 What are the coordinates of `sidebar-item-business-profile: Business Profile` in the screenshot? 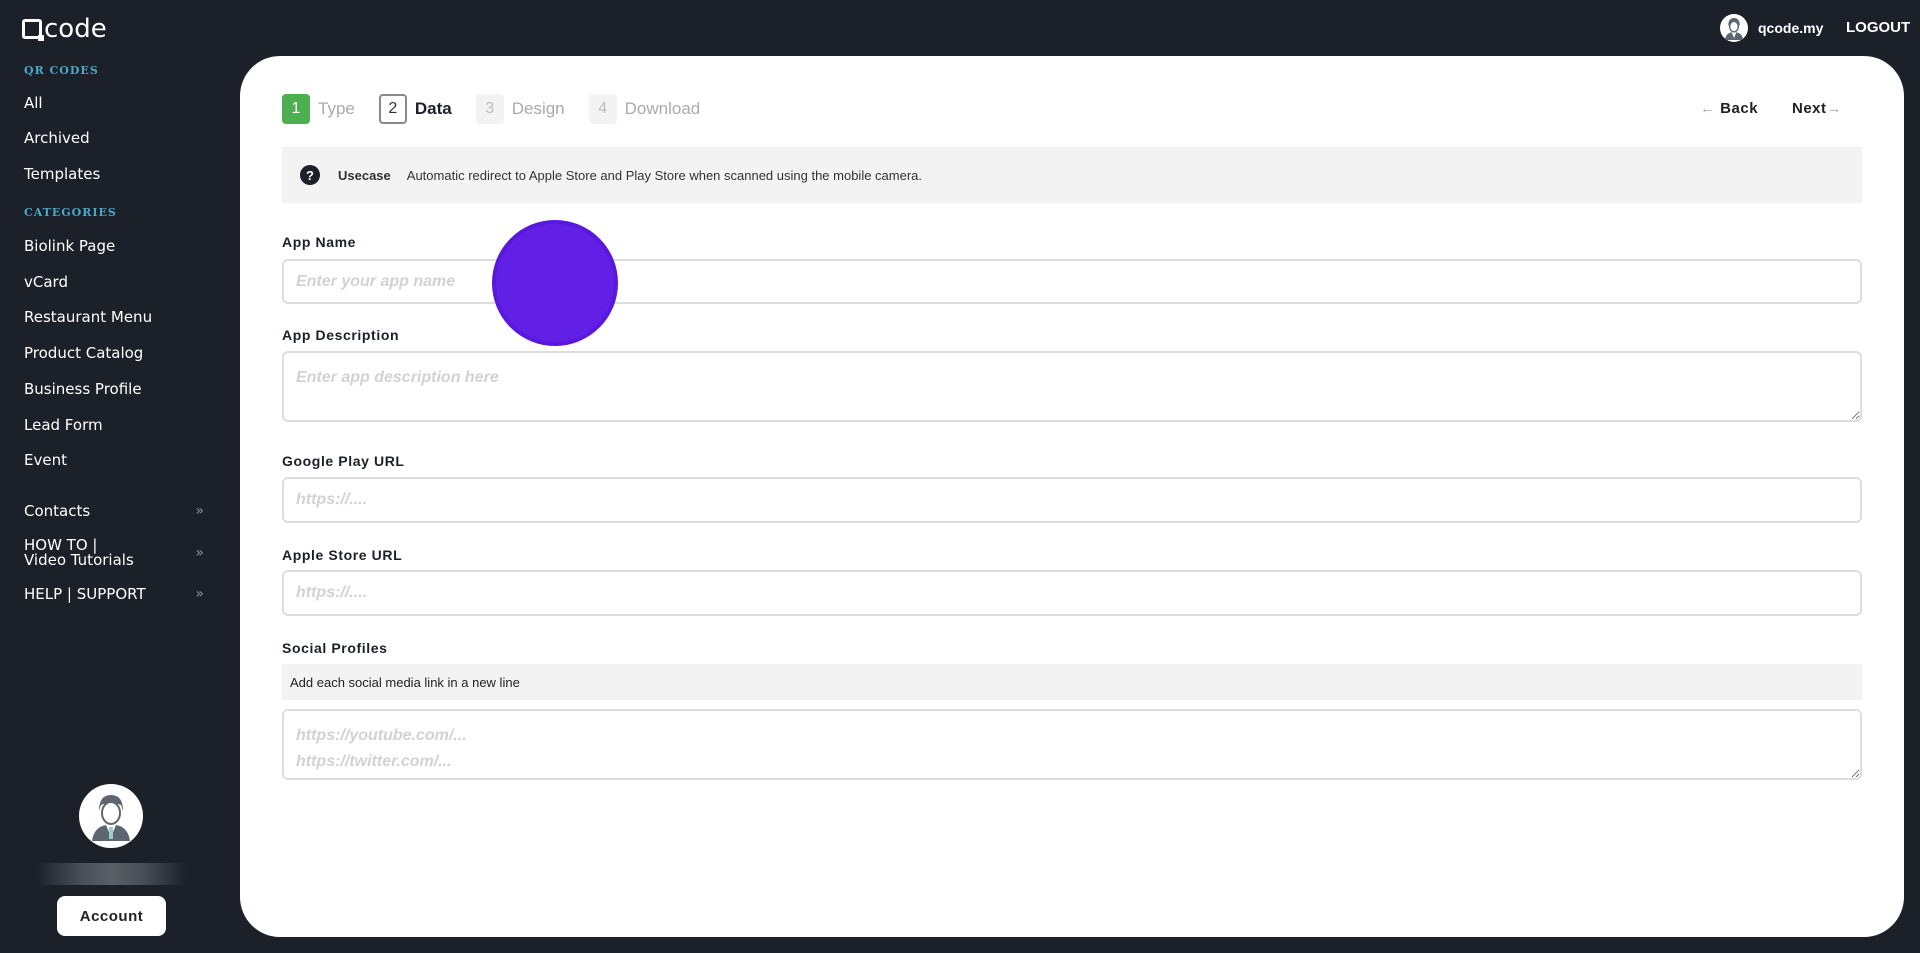 It's located at (114, 389).